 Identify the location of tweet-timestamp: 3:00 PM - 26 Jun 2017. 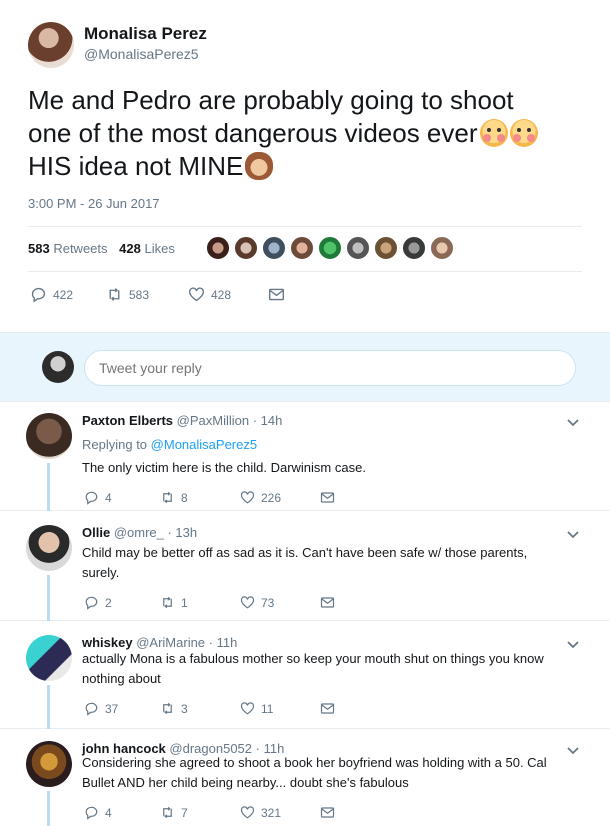
(94, 203).